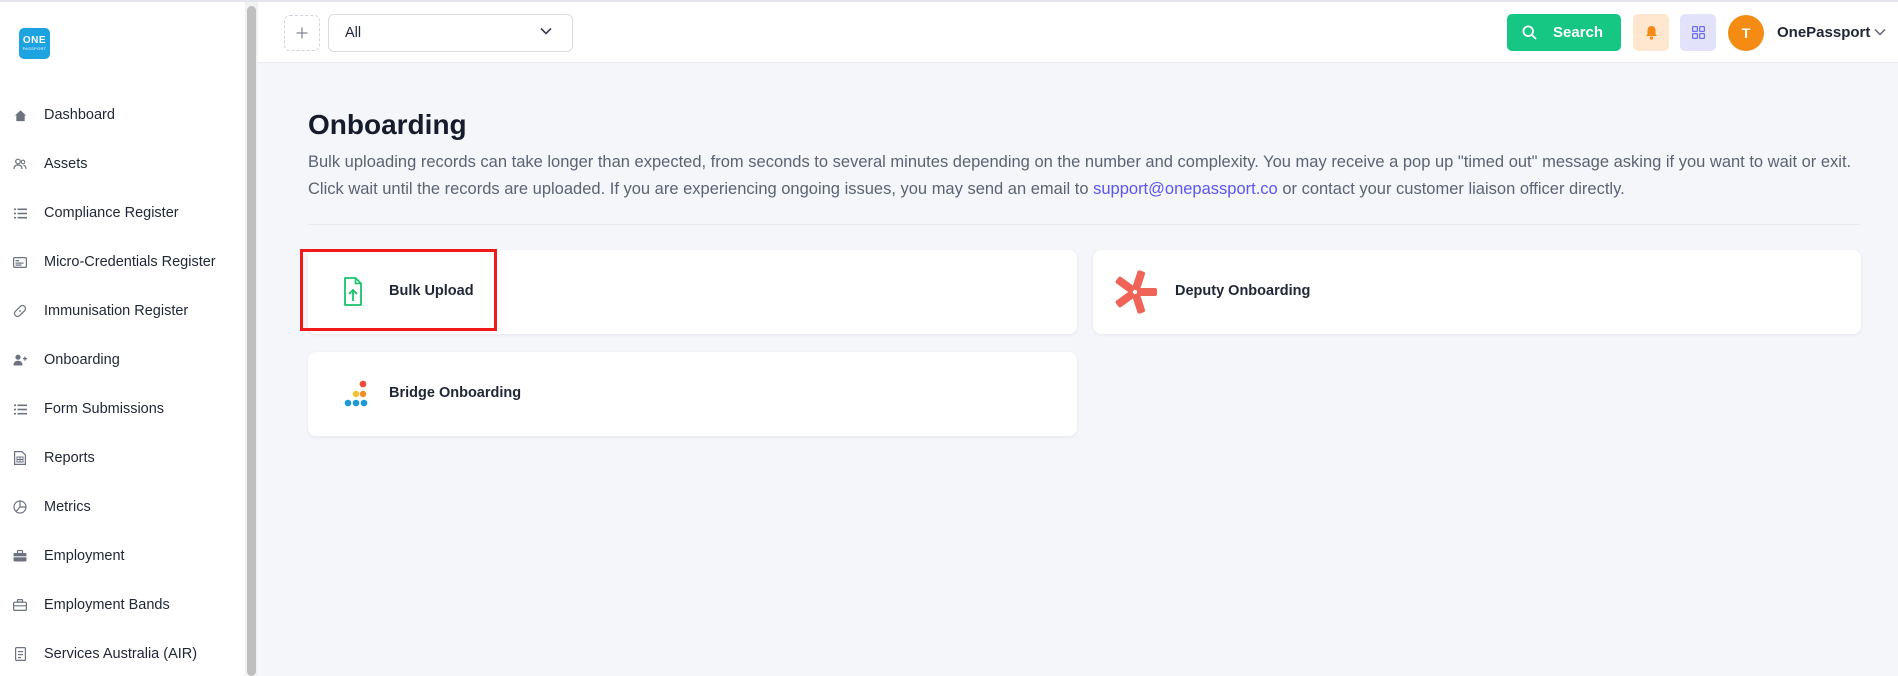  Describe the element at coordinates (34, 48) in the screenshot. I see `logo-subtext: PASSPORT` at that location.